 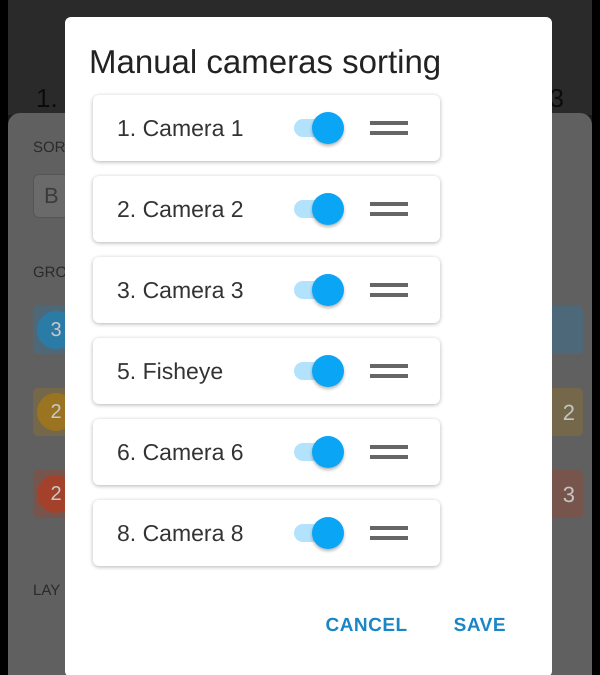 I want to click on camera-row: 2. Camera 2, so click(x=266, y=209).